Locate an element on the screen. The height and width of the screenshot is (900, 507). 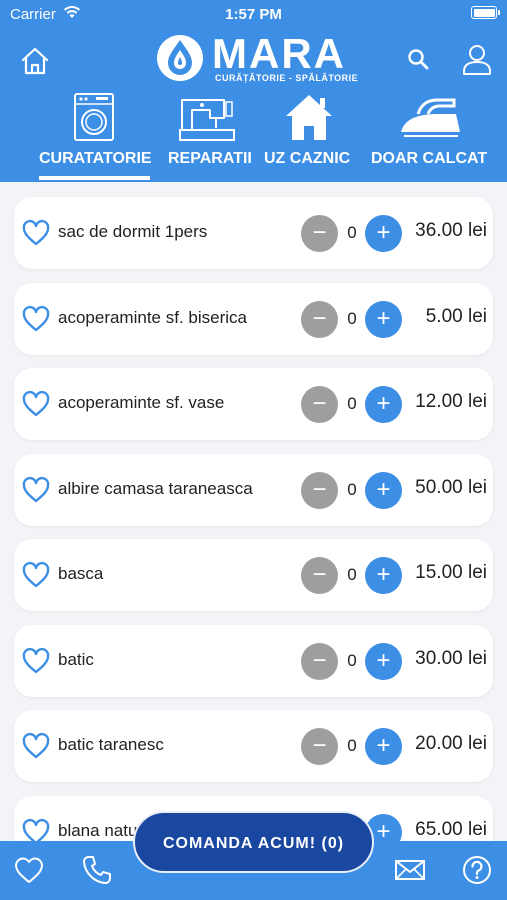
mail-icon is located at coordinates (410, 870).